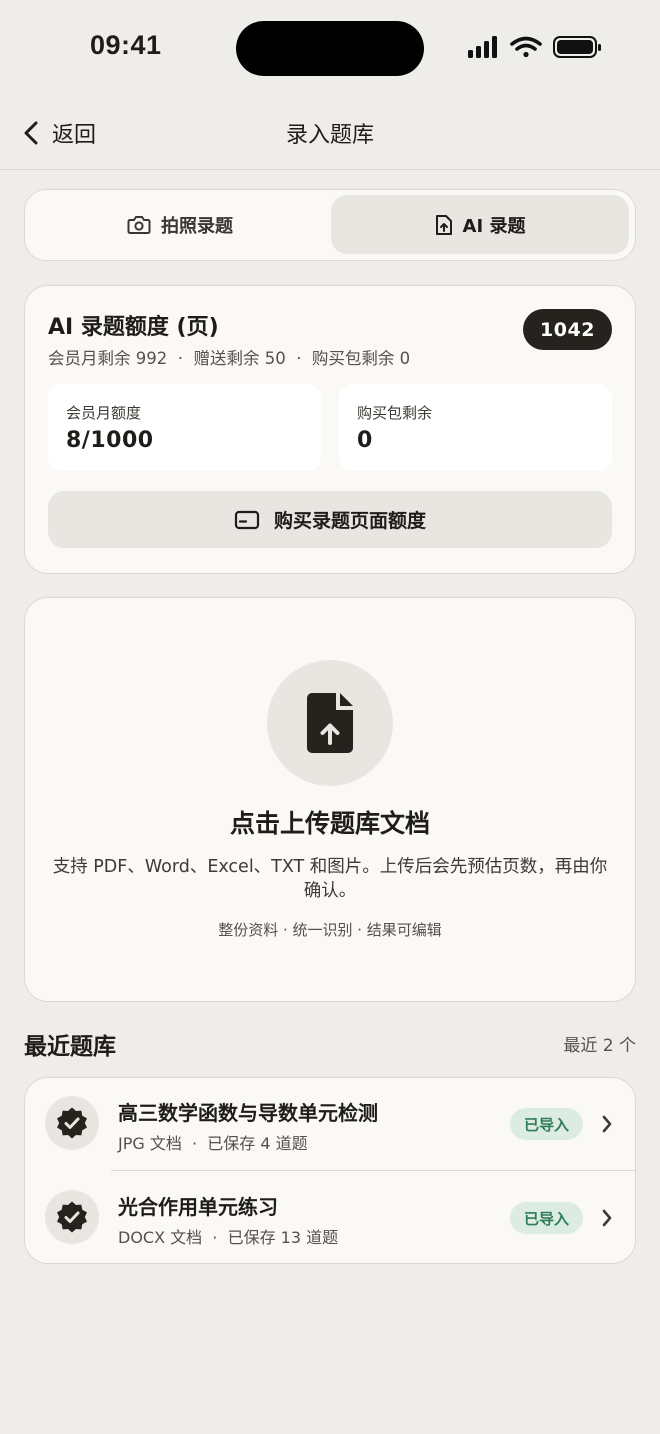 This screenshot has height=1434, width=660. I want to click on tab-ai: AI 录题, so click(480, 224).